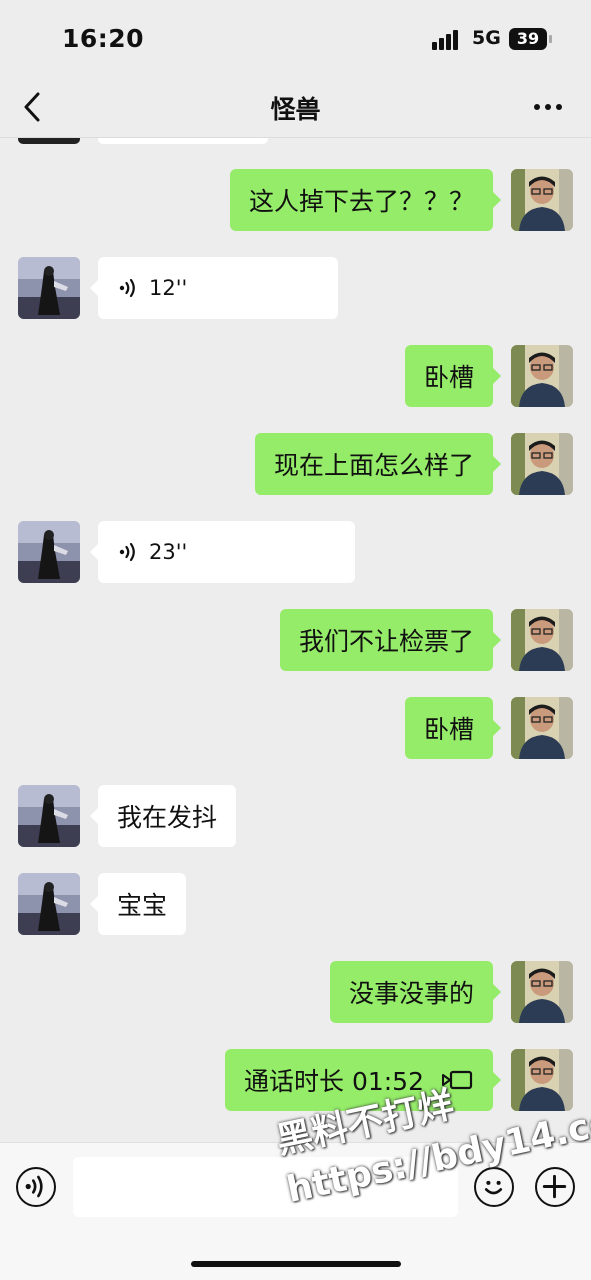 The image size is (591, 1280). I want to click on status-bar: 16:20 5G 39, so click(295, 40).